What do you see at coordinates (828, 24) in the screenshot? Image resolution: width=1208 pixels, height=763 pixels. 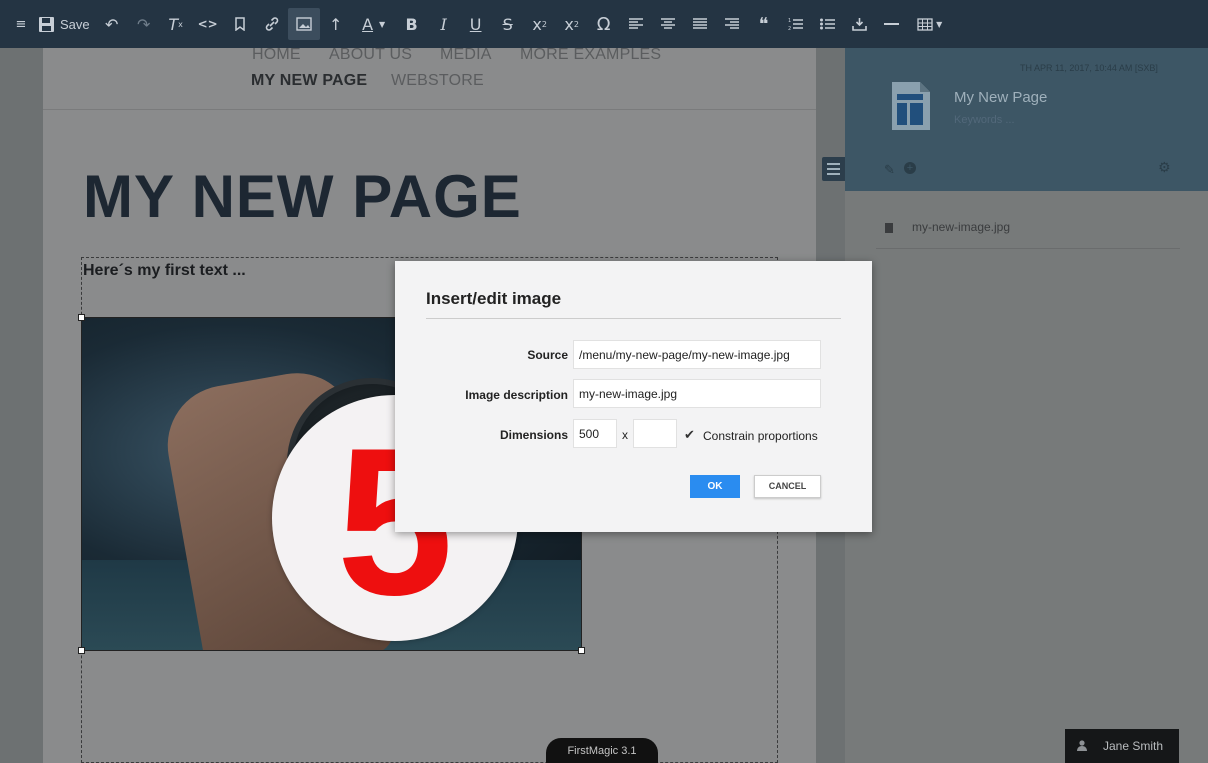 I see `bullet-list-icon` at bounding box center [828, 24].